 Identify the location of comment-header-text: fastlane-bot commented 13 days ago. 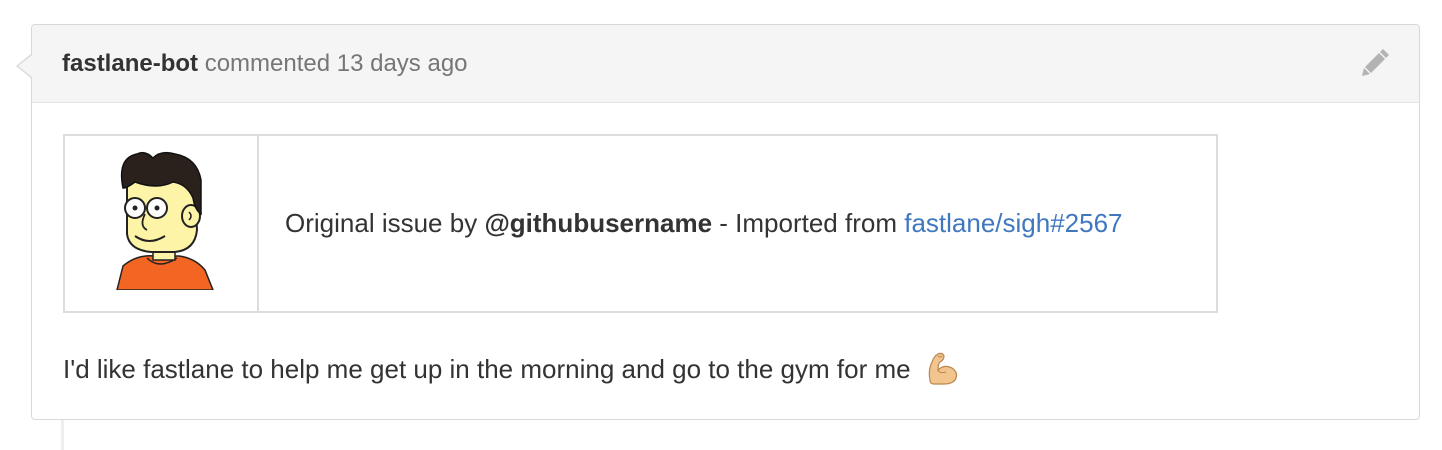
(265, 64).